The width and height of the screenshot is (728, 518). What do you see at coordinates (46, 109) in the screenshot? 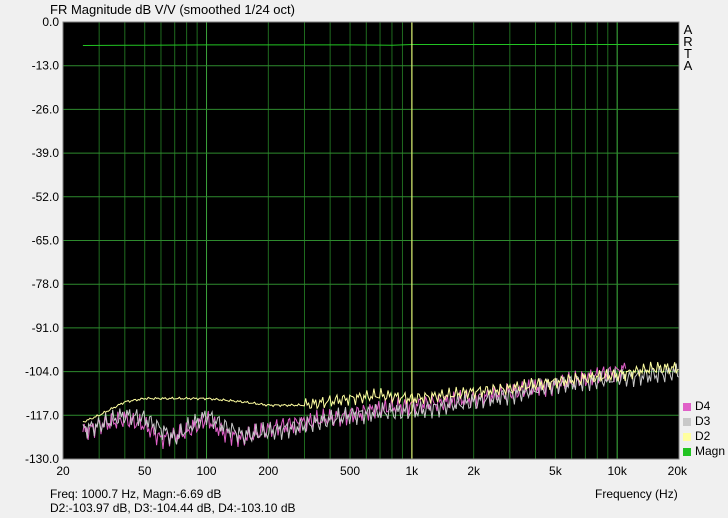
I see `y-tick-label: -26.0` at bounding box center [46, 109].